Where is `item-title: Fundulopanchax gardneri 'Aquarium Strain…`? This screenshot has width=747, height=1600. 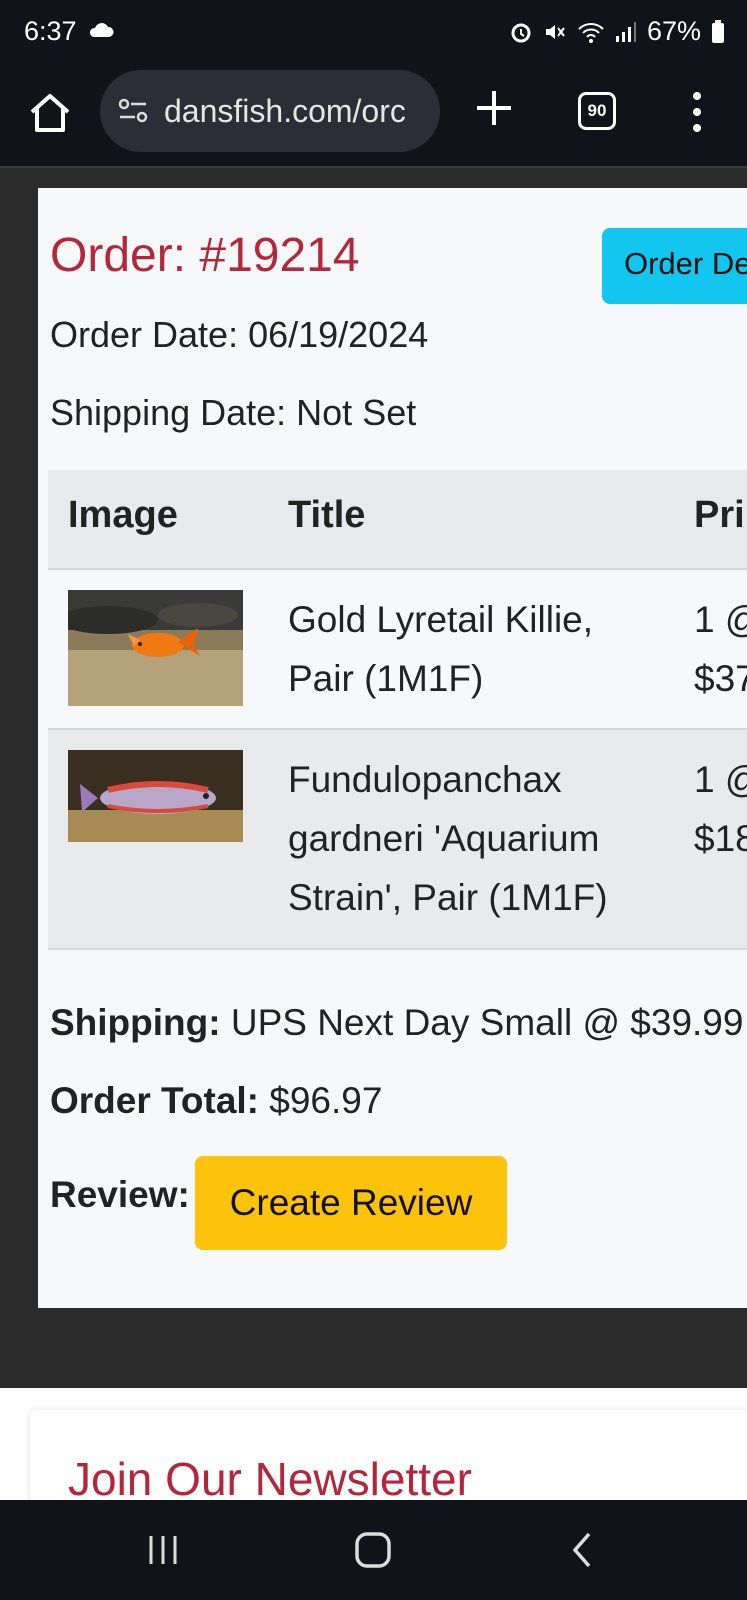 item-title: Fundulopanchax gardneri 'Aquarium Strain… is located at coordinates (468, 838).